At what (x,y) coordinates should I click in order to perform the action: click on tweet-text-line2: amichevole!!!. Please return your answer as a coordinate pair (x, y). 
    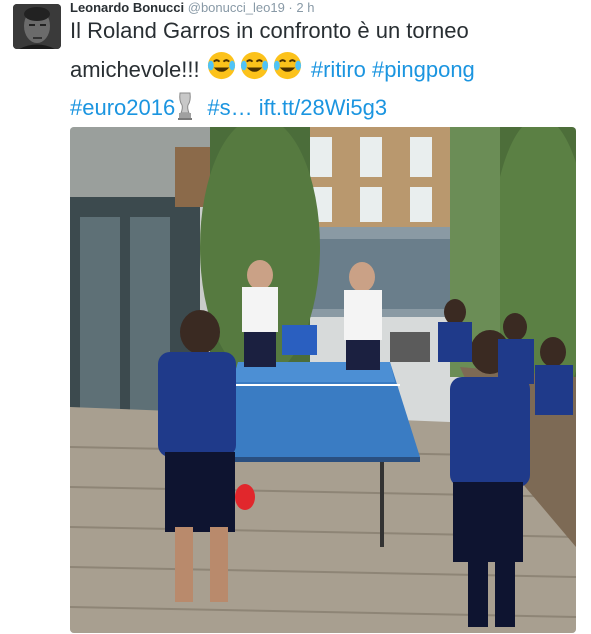
    Looking at the image, I should click on (135, 69).